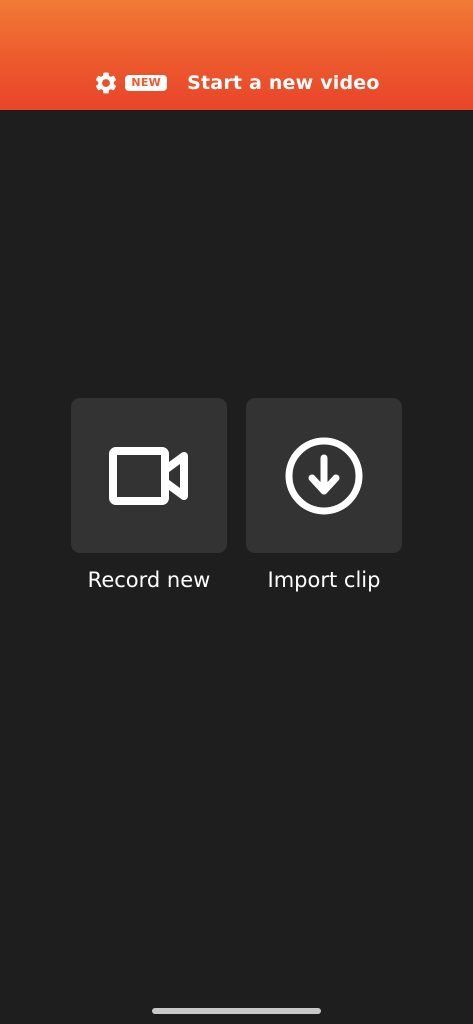 This screenshot has width=473, height=1024. I want to click on import-clip-tile, so click(324, 475).